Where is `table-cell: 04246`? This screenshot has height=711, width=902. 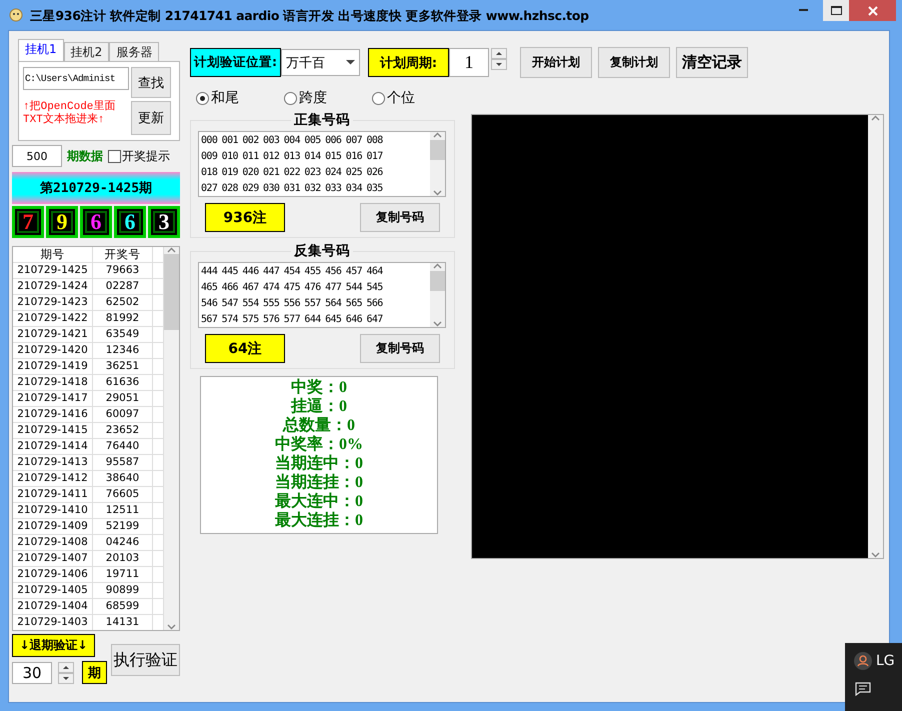
table-cell: 04246 is located at coordinates (123, 543).